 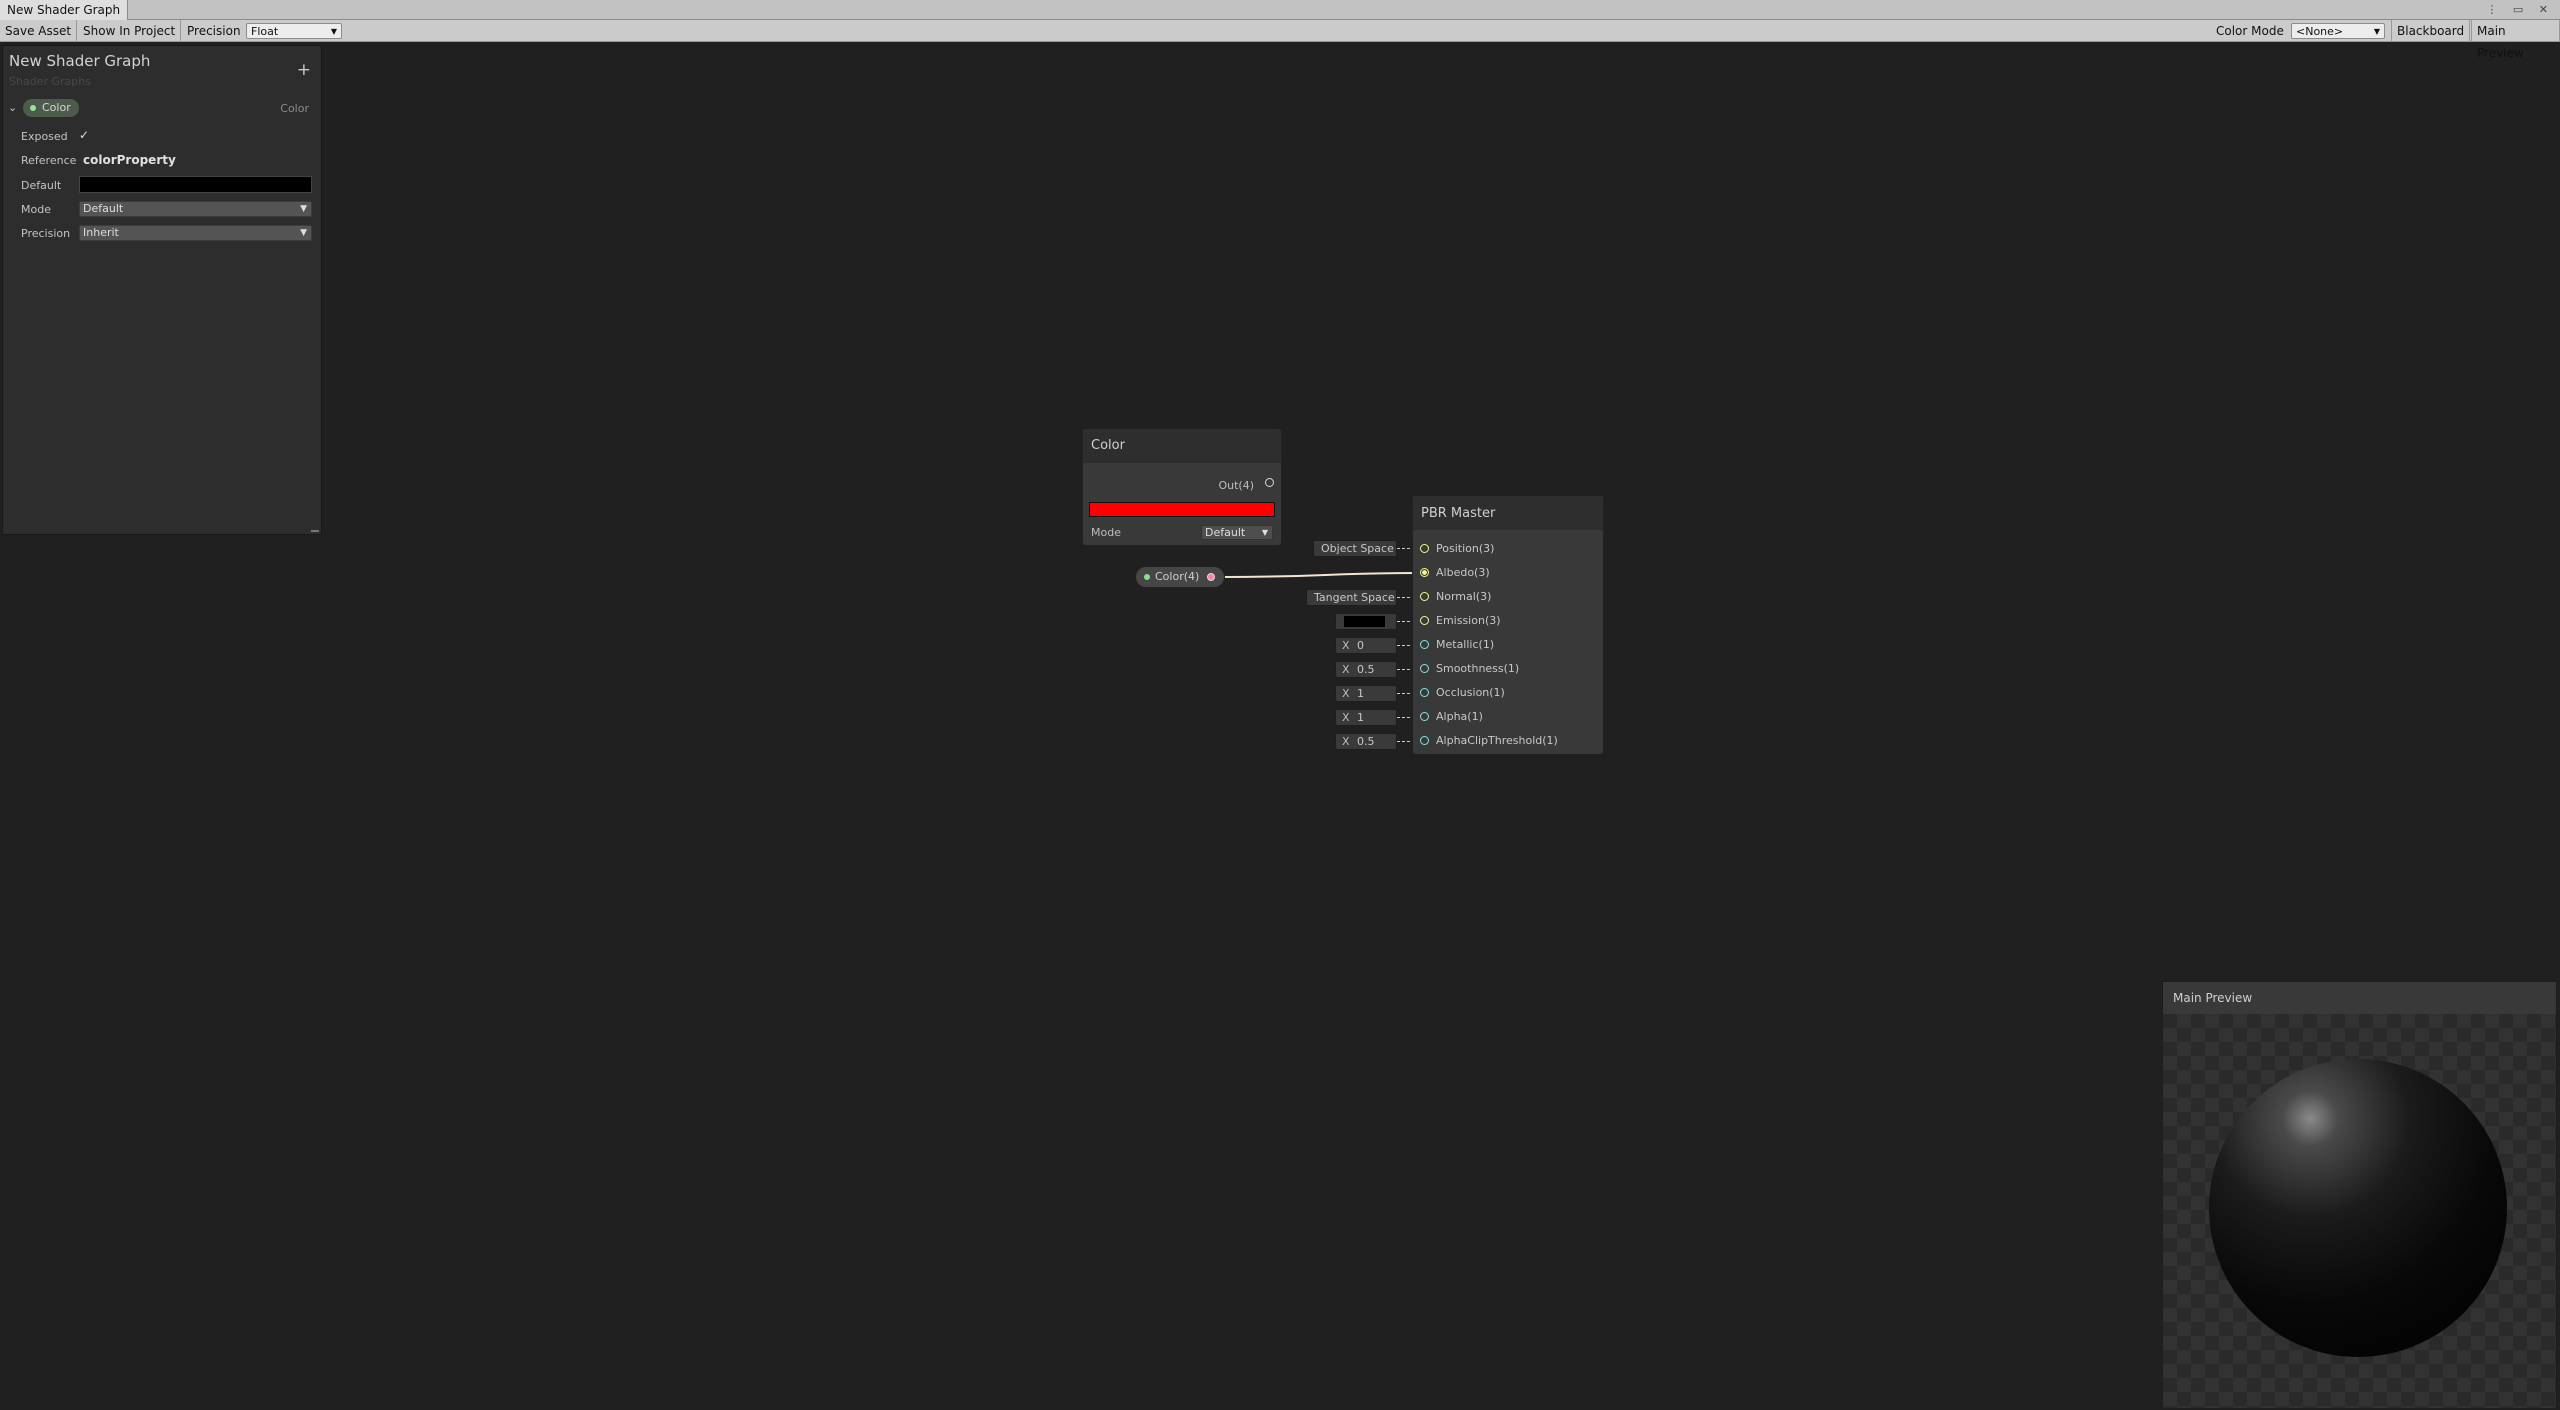 I want to click on alpha-clip-value-field: X 0.5, so click(x=1366, y=741).